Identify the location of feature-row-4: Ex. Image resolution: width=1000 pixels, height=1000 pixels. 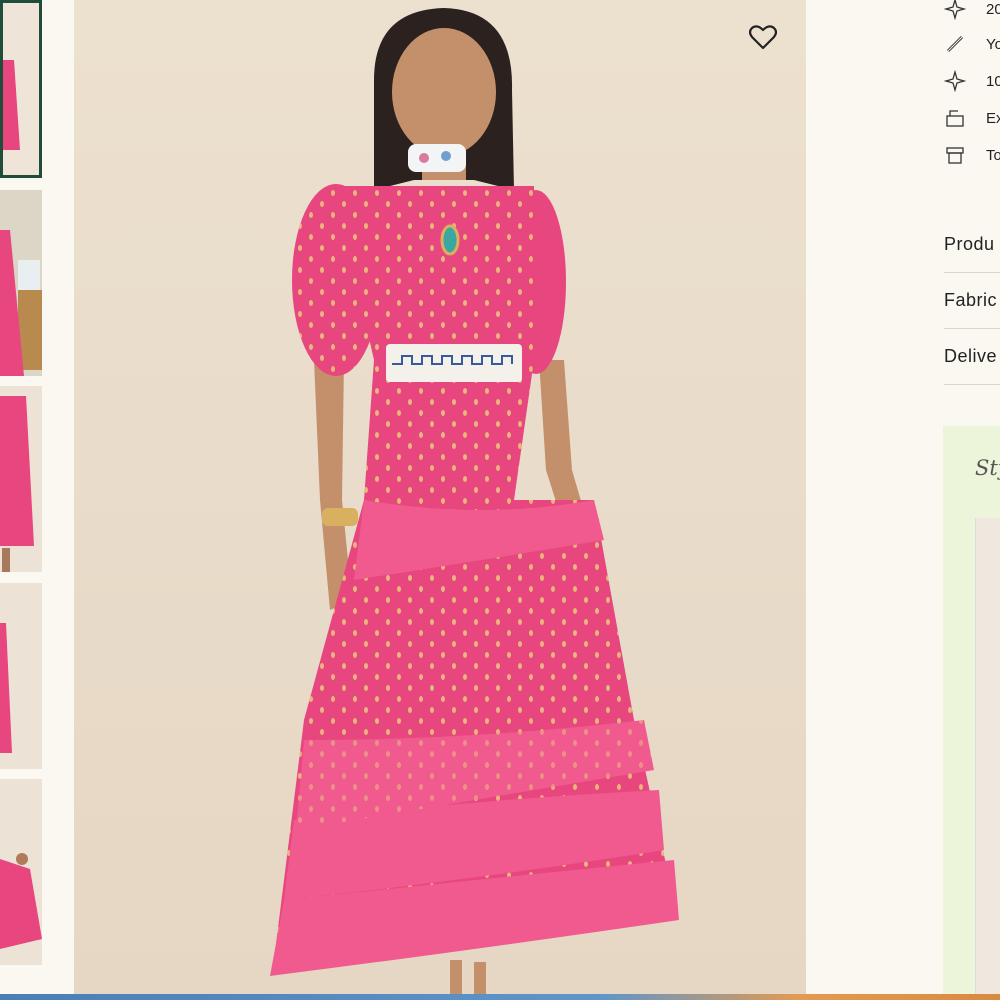
(972, 118).